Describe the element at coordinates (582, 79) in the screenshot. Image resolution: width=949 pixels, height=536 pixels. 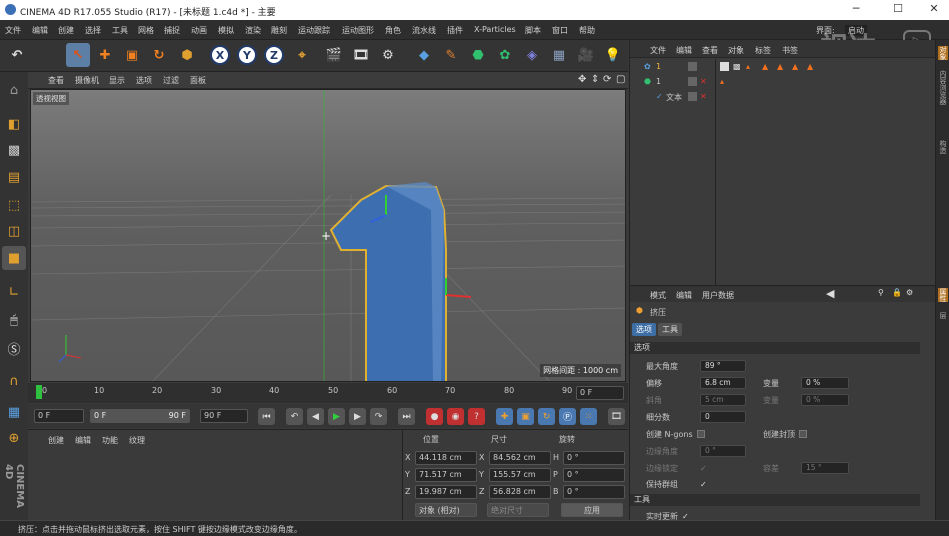
I see `viewport-move-icon: ✥` at that location.